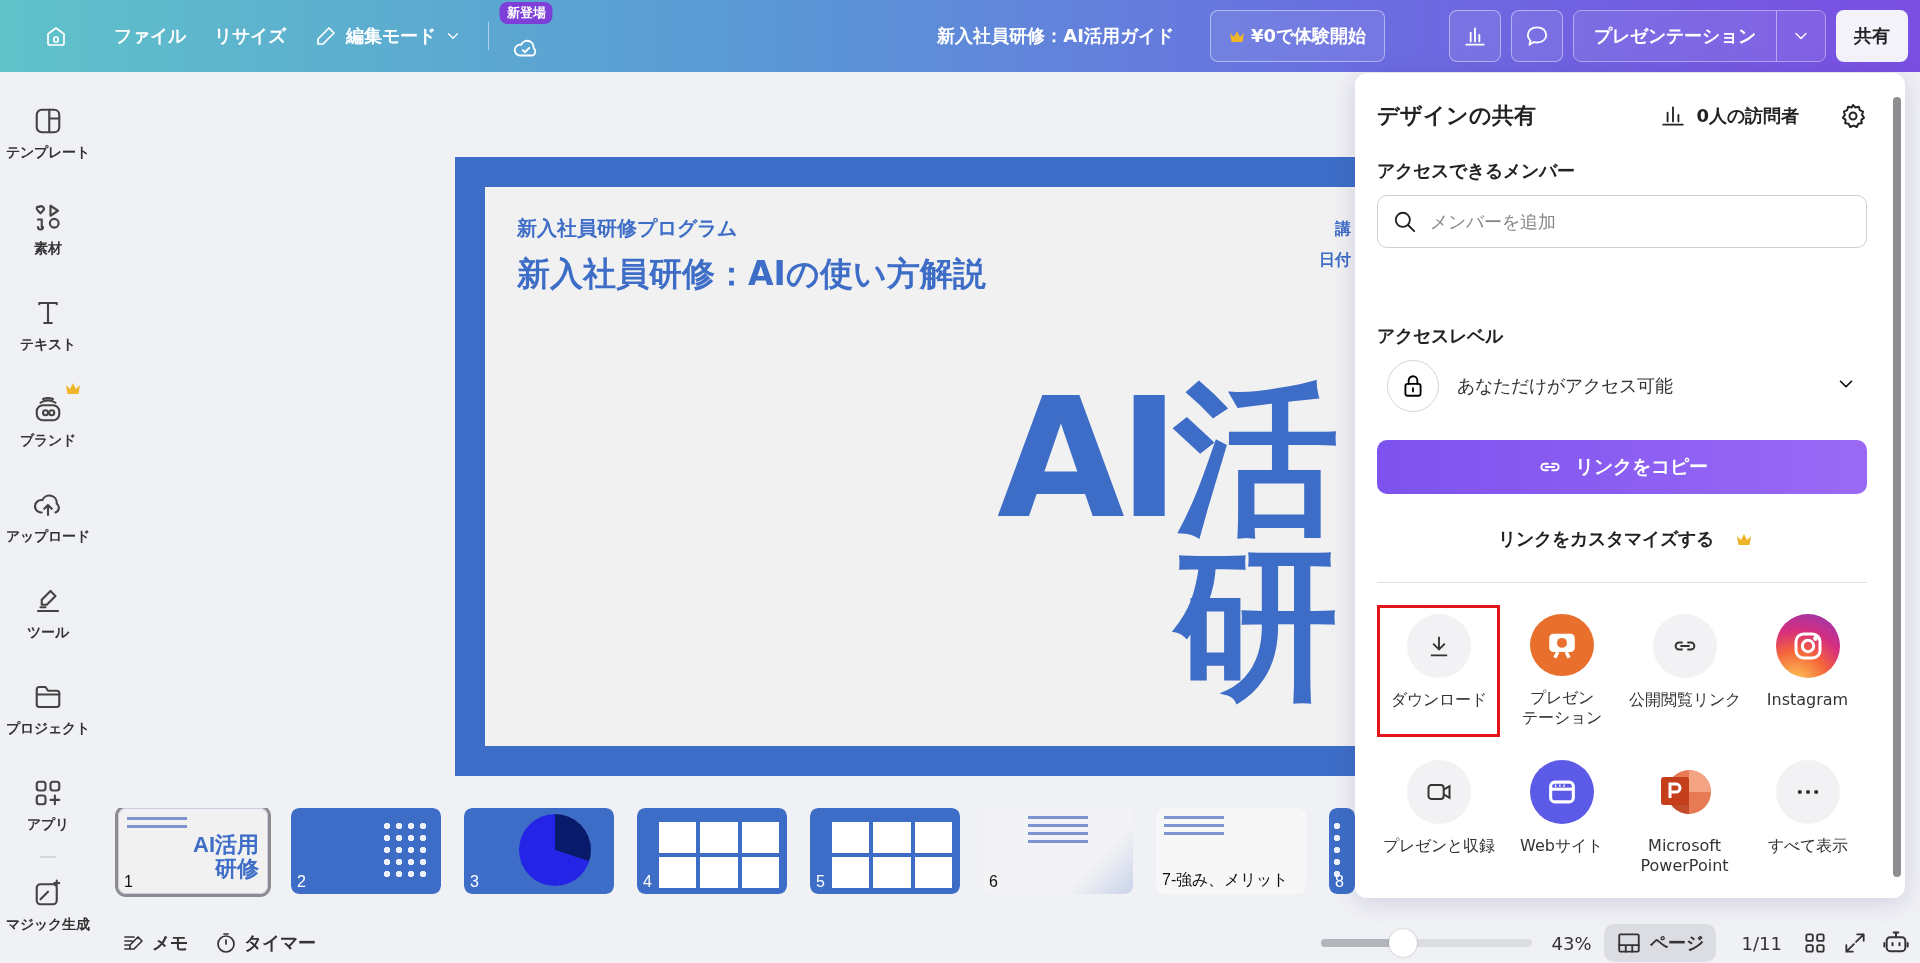 This screenshot has width=1920, height=963. Describe the element at coordinates (1297, 36) in the screenshot. I see `trial-button: ¥0で体験開始` at that location.